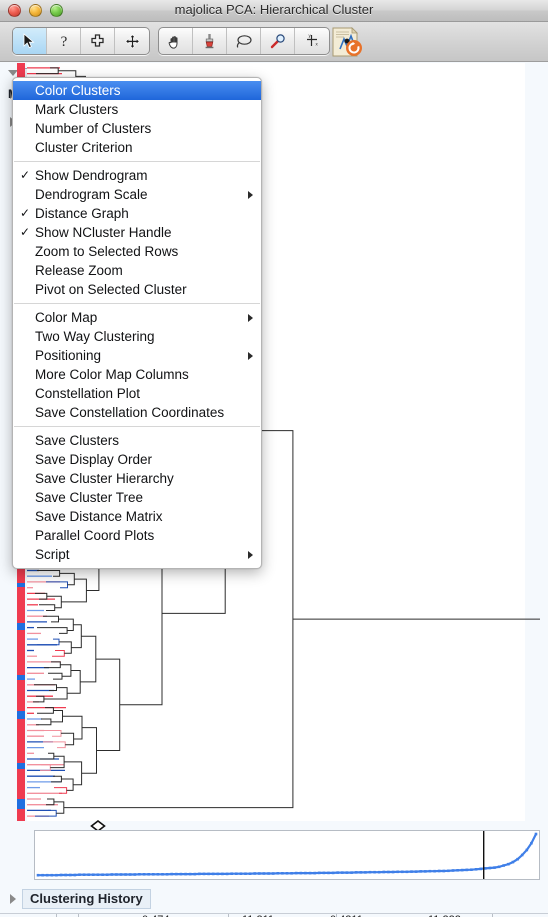 This screenshot has height=917, width=548. I want to click on menu-item-label: Distance Graph, so click(82, 213).